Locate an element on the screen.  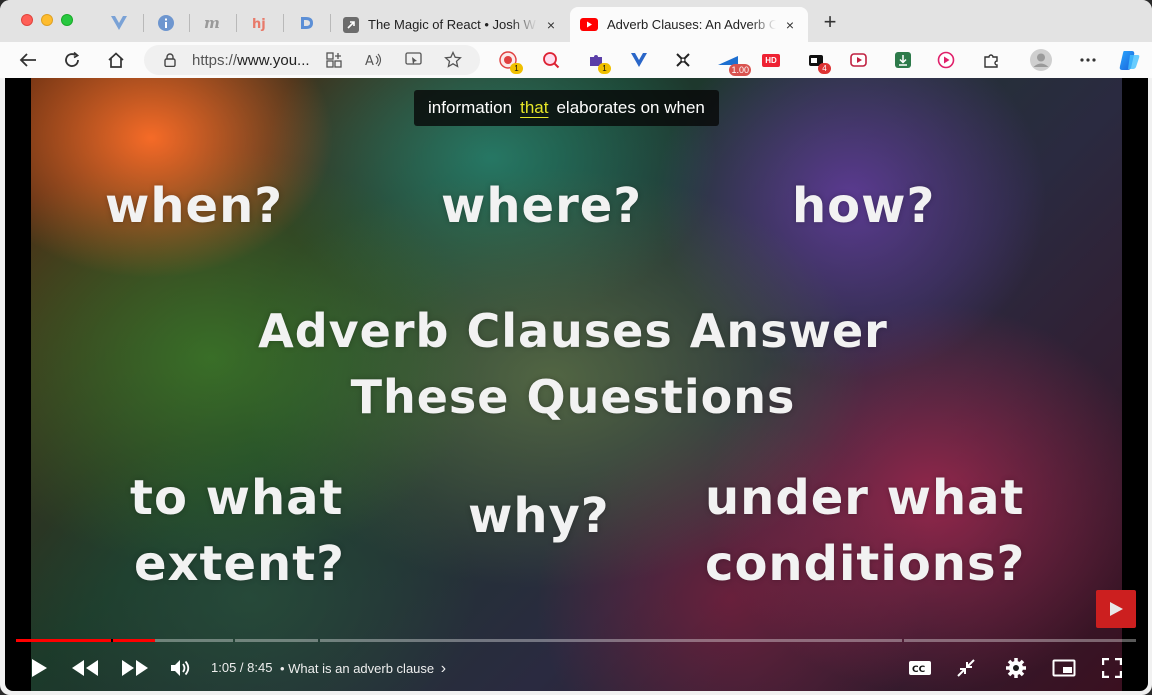
youtube-logo is located at coordinates (1116, 609).